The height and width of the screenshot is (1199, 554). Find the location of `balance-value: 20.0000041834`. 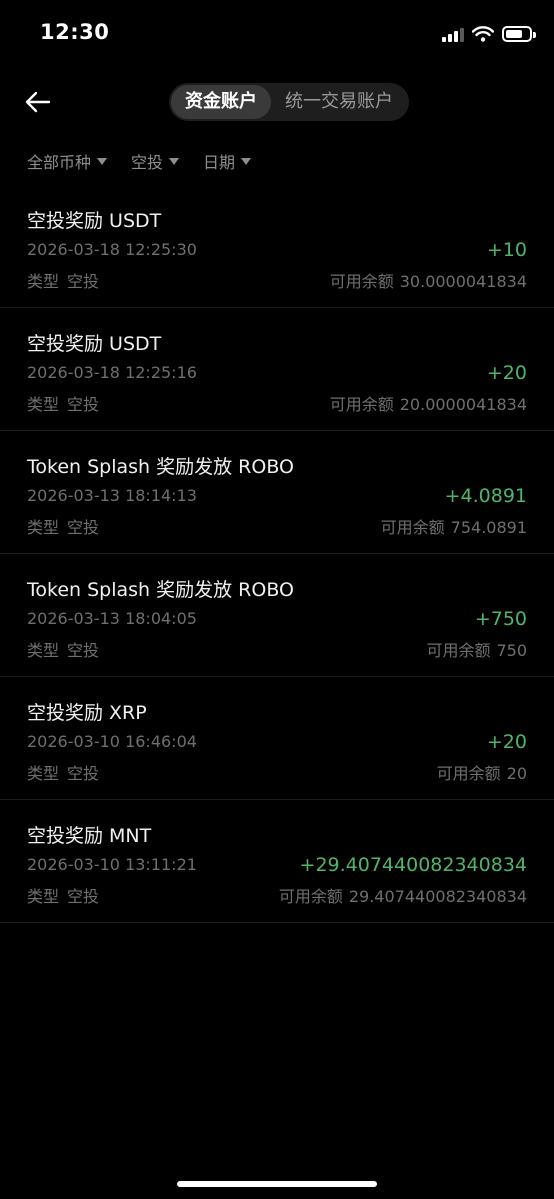

balance-value: 20.0000041834 is located at coordinates (463, 404).